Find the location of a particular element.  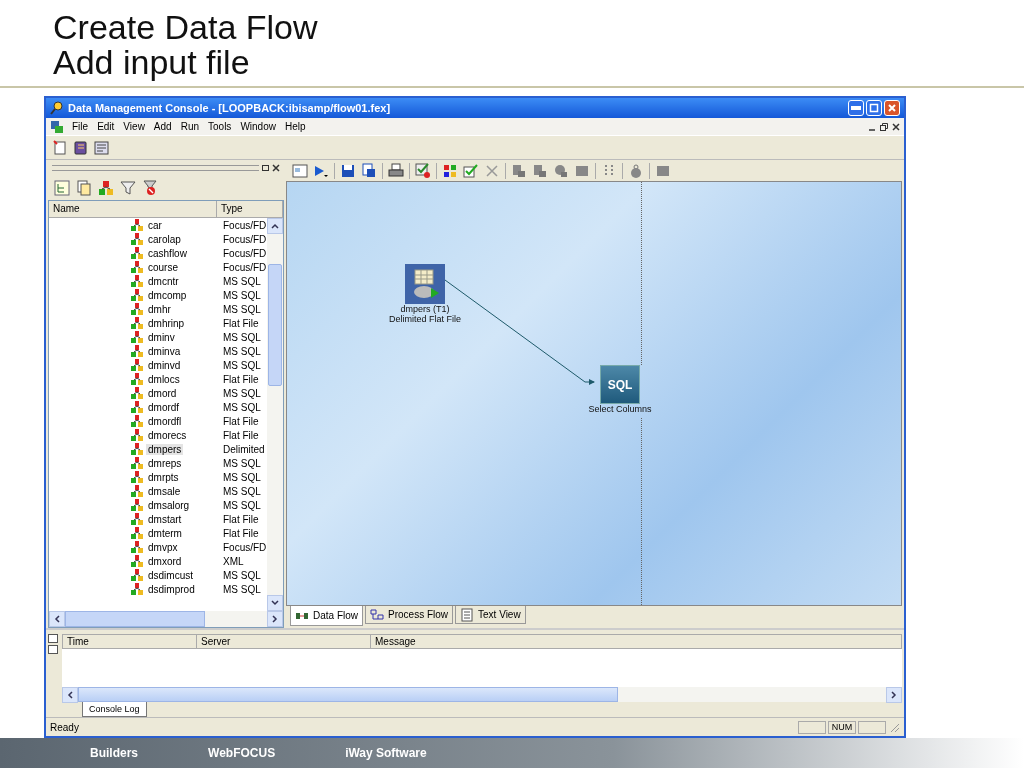

table-name: dmcntr is located at coordinates (163, 281).